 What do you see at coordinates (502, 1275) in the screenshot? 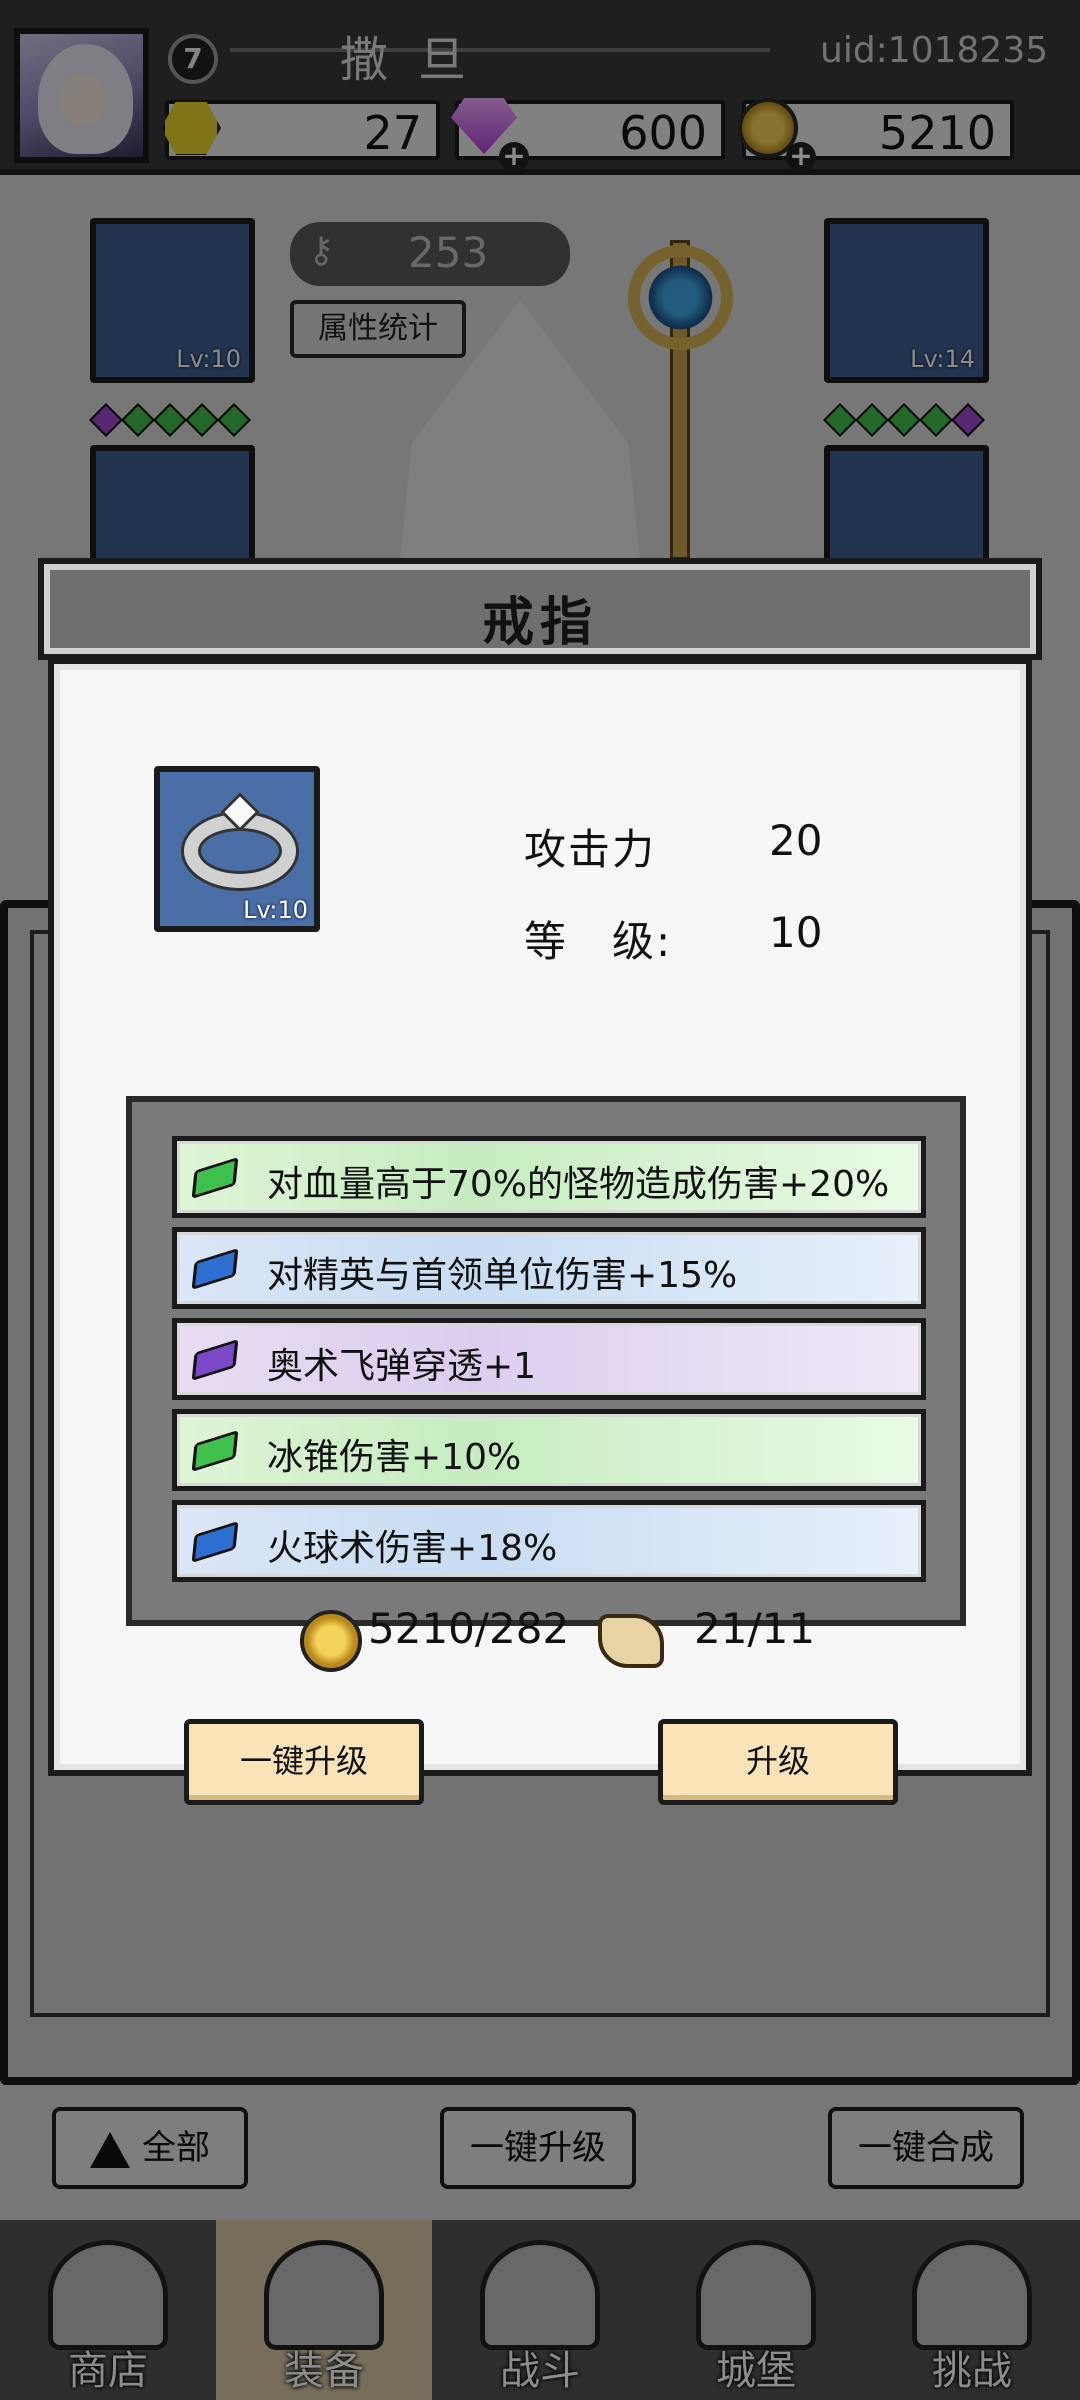
I see `affix-text: 对精英与首领单位伤害+15%` at bounding box center [502, 1275].